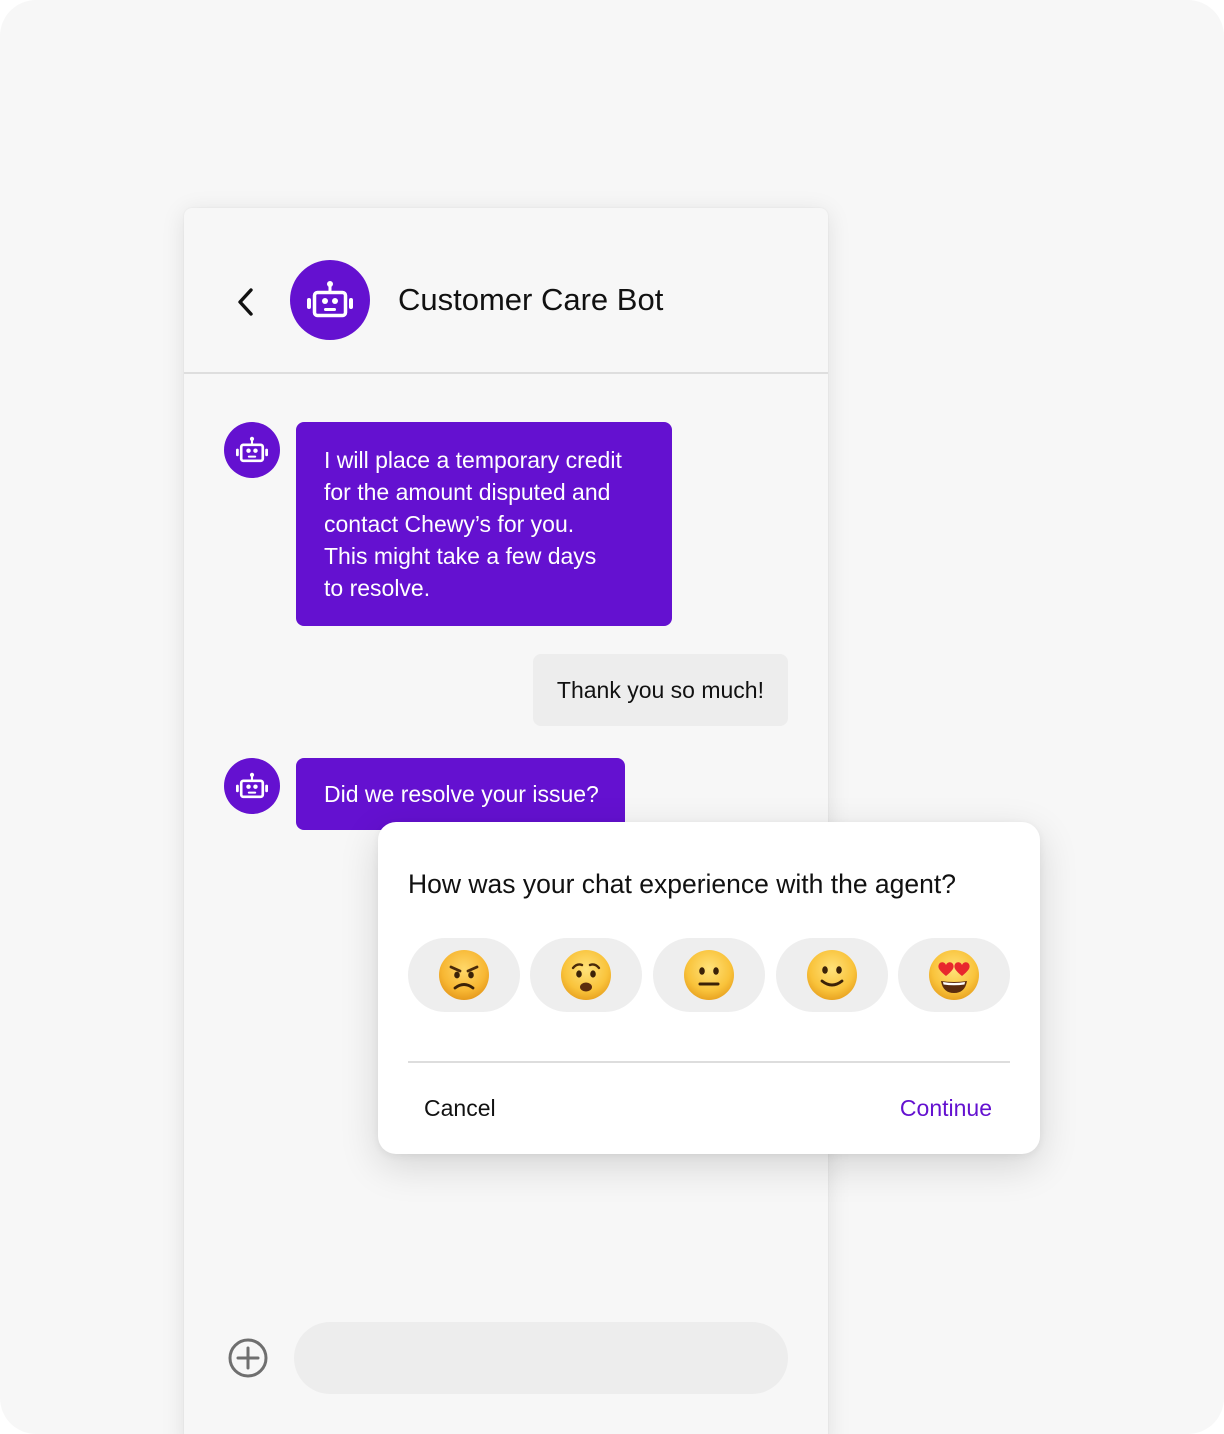 Image resolution: width=1224 pixels, height=1434 pixels. I want to click on message-text: Did we resolve your issue?, so click(461, 794).